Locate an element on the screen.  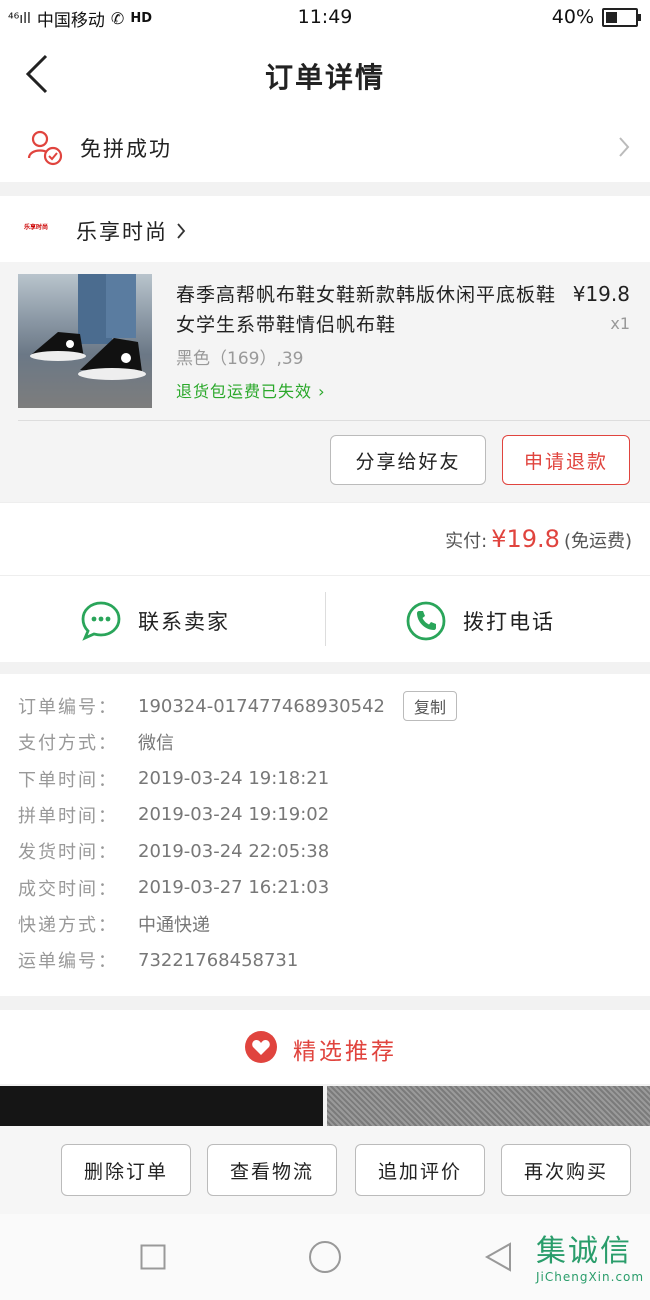
share-button: 分享给好友 is located at coordinates (408, 460).